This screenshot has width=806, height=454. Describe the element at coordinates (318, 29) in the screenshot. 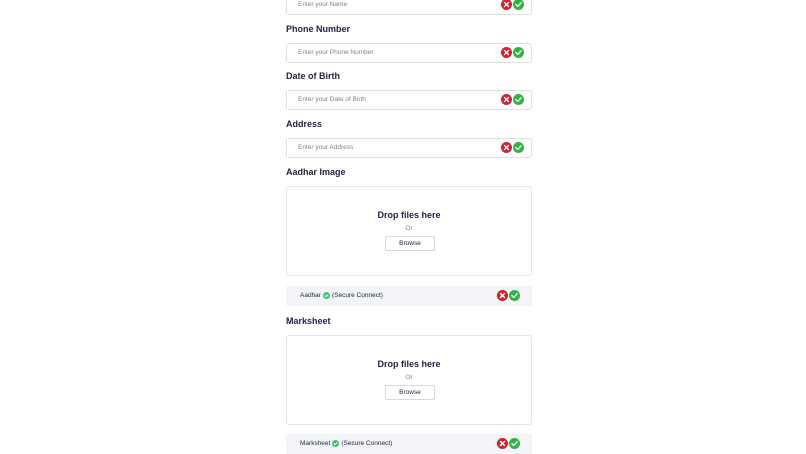

I see `phone-number-label: Phone Number` at that location.